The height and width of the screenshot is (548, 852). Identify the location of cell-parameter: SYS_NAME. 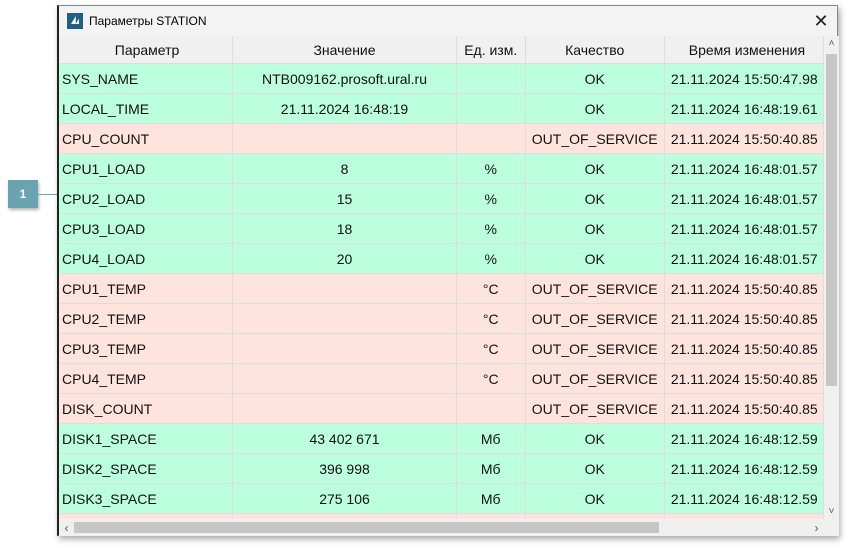
(146, 78).